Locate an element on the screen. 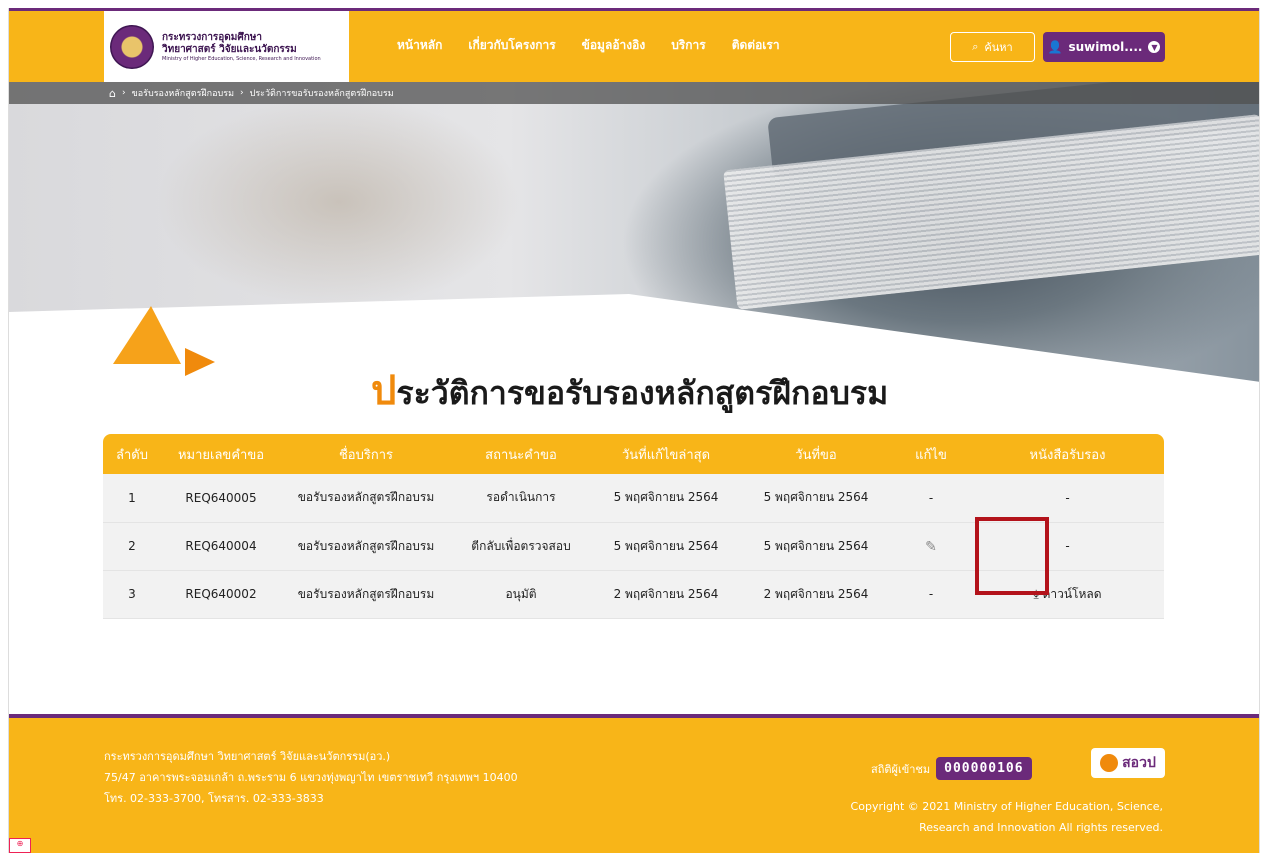 The width and height of the screenshot is (1262, 853). edit-highlight-box is located at coordinates (1012, 556).